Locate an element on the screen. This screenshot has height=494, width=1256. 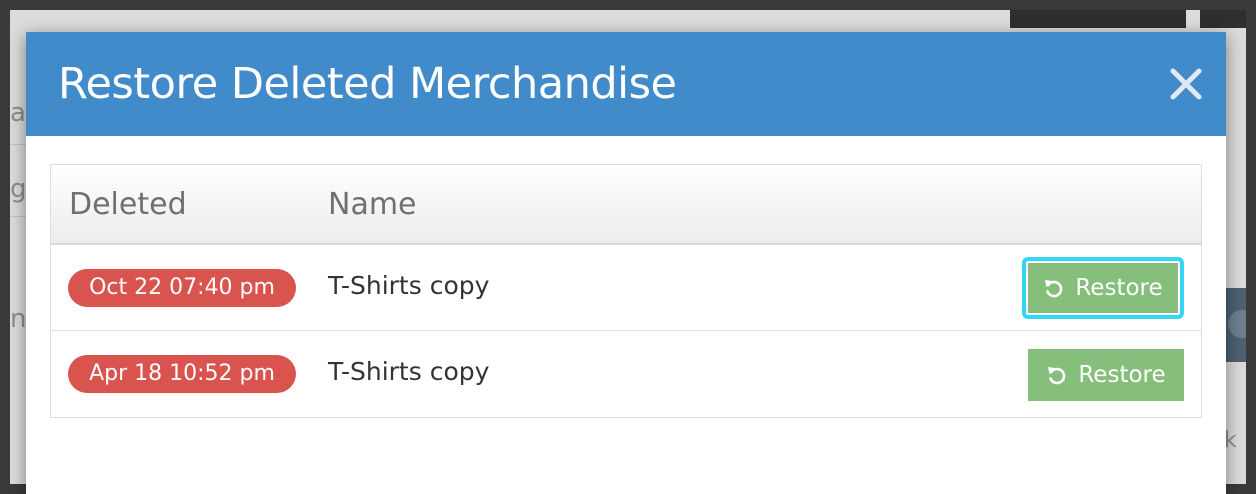
deleted-date-badge: Oct 22 07:40 pm is located at coordinates (182, 288).